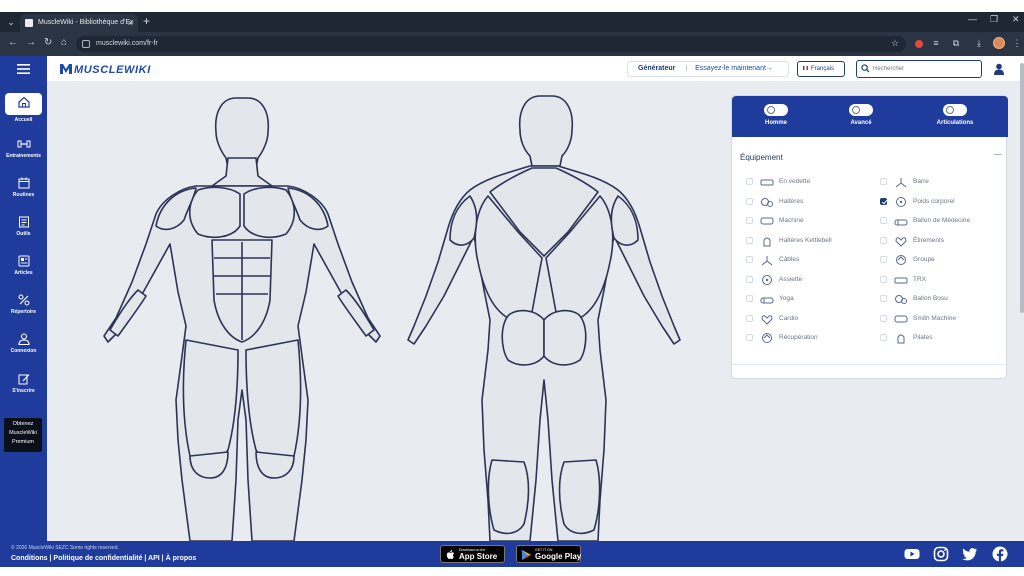 This screenshot has height=576, width=1024. What do you see at coordinates (546, 131) in the screenshot?
I see `back-head` at bounding box center [546, 131].